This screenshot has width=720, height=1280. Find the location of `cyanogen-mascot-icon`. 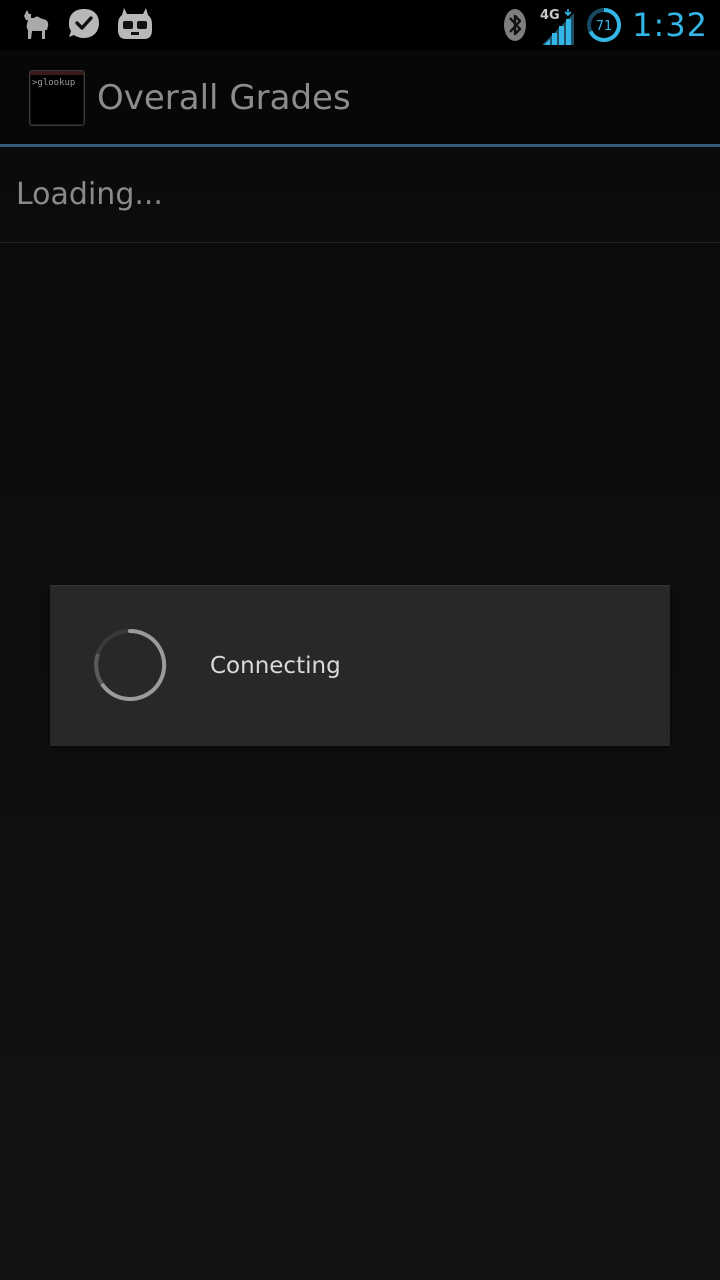

cyanogen-mascot-icon is located at coordinates (135, 24).